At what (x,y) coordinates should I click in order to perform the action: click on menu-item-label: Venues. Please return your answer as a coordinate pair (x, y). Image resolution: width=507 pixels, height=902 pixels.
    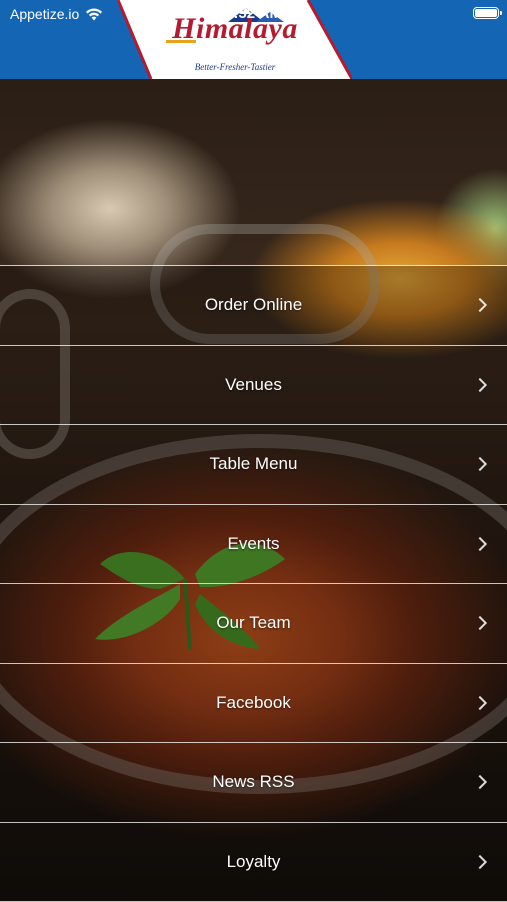
    Looking at the image, I should click on (253, 384).